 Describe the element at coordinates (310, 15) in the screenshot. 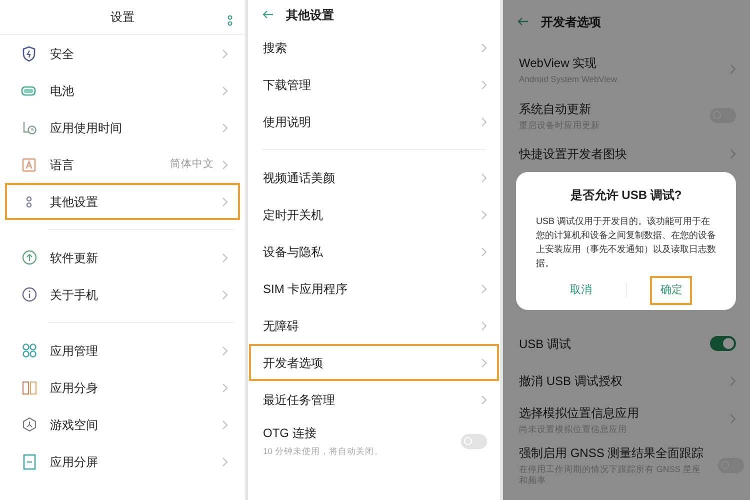

I see `screen-title: 其他设置` at that location.